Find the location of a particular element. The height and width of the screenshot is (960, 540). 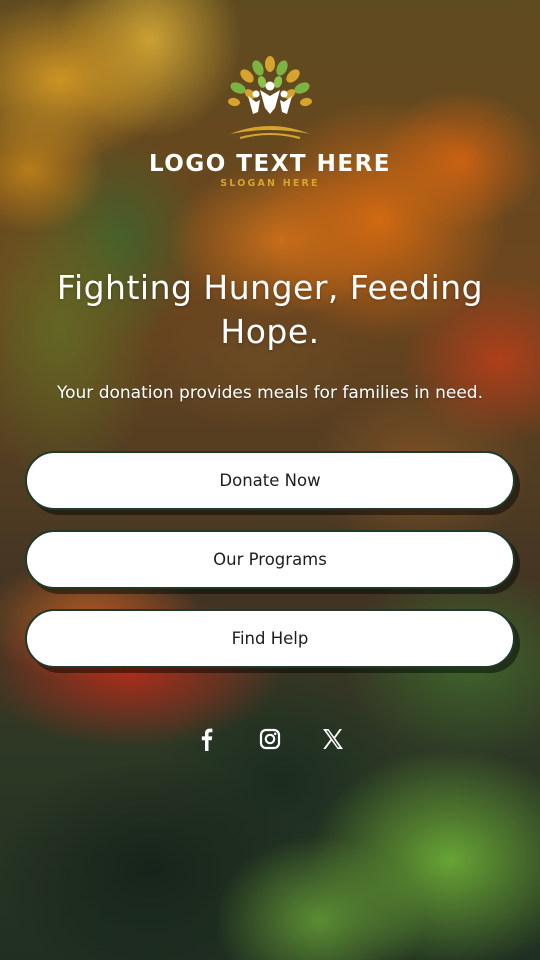

find-help-button: Find Help is located at coordinates (270, 638).